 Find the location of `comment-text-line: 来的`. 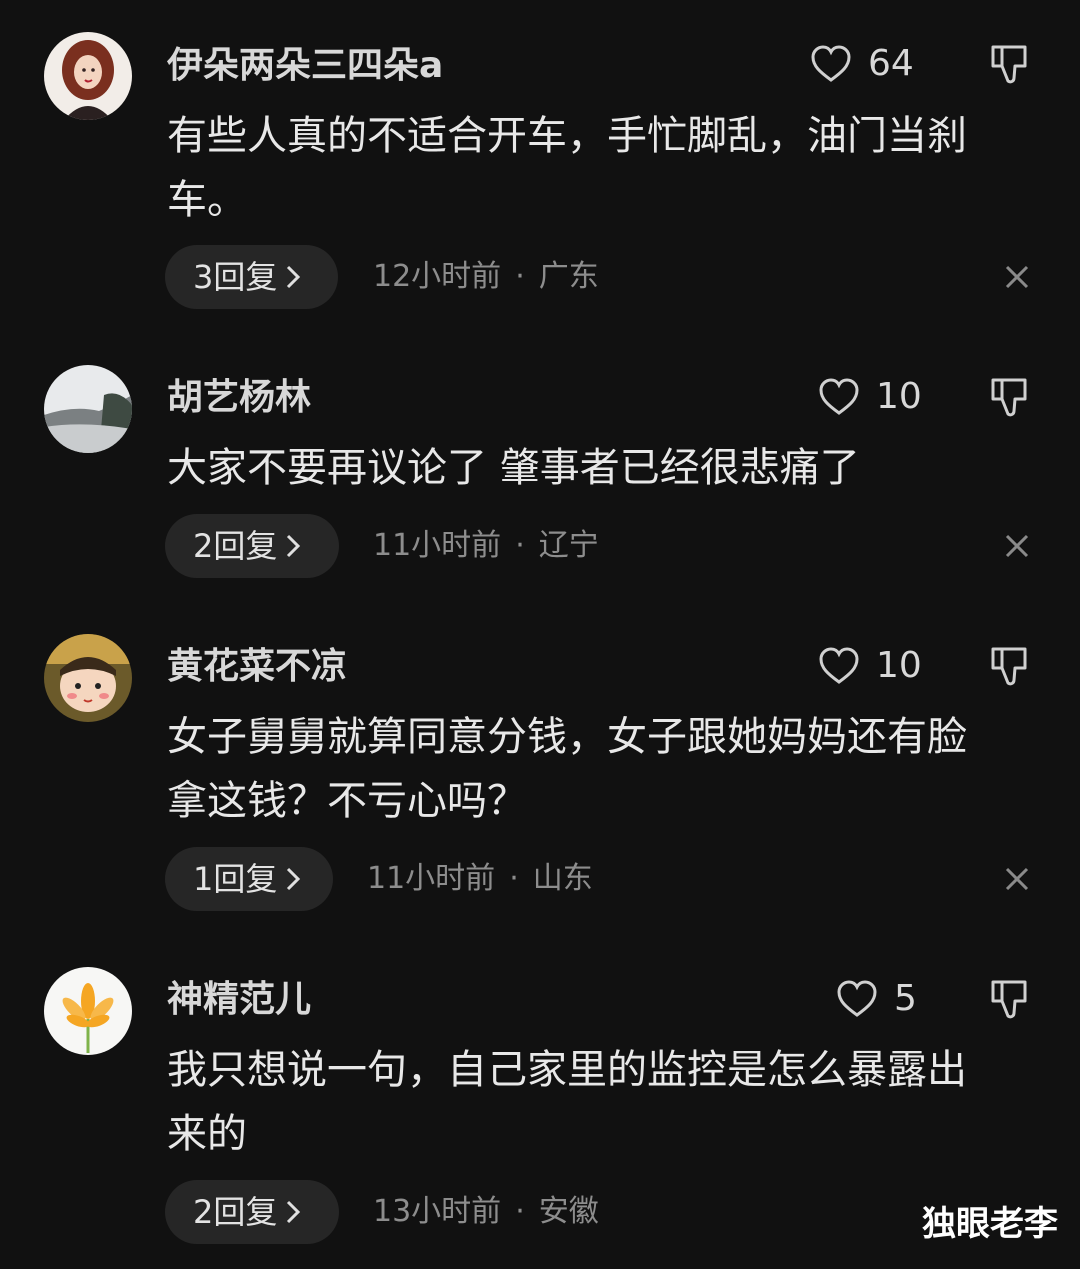

comment-text-line: 来的 is located at coordinates (207, 1134).